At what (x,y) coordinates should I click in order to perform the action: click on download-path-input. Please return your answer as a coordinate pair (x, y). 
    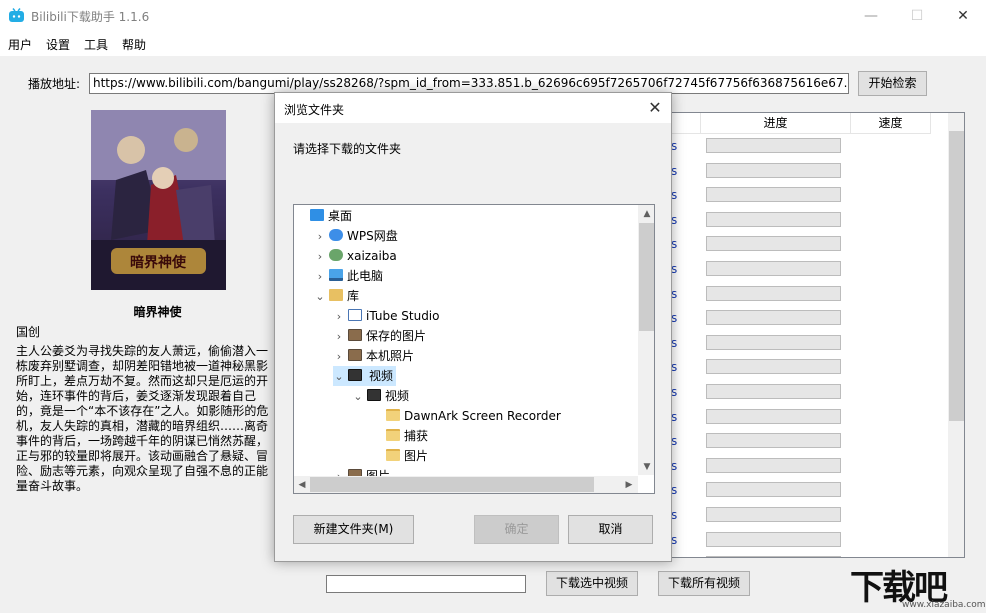
    Looking at the image, I should click on (426, 584).